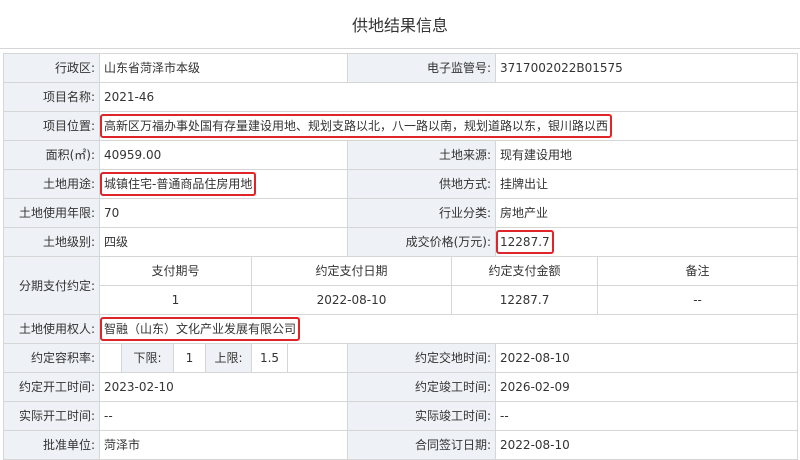  I want to click on installment-period: 1, so click(175, 300).